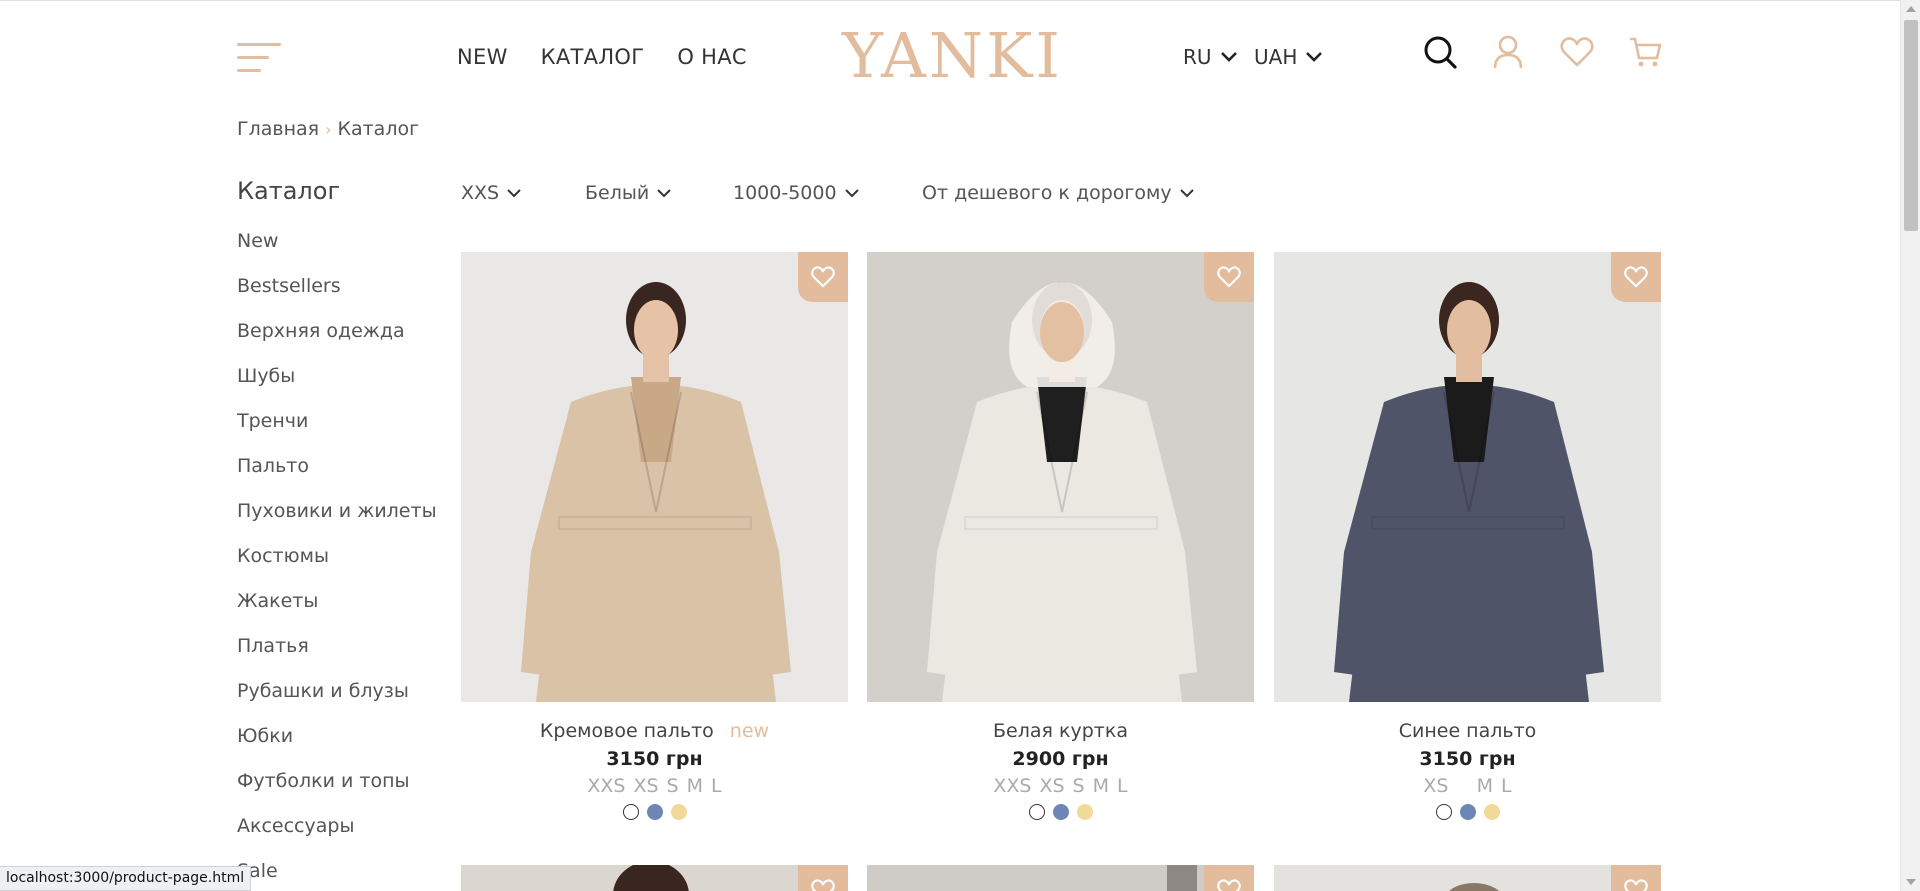 The width and height of the screenshot is (1920, 891). What do you see at coordinates (1440, 52) in the screenshot?
I see `search-icon` at bounding box center [1440, 52].